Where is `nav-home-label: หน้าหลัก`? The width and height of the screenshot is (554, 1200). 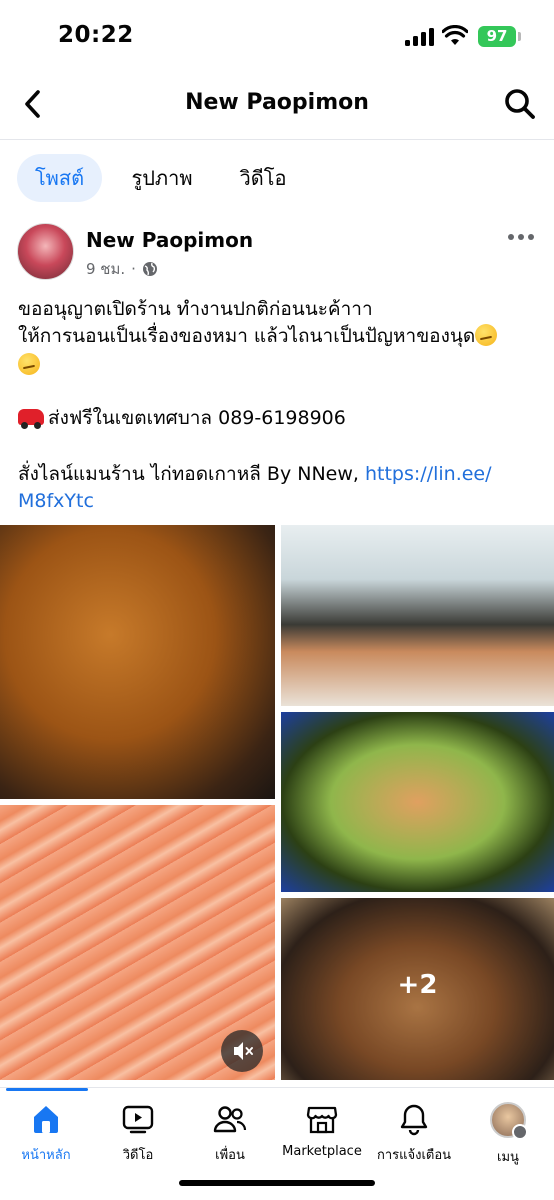 nav-home-label: หน้าหลัก is located at coordinates (46, 1155).